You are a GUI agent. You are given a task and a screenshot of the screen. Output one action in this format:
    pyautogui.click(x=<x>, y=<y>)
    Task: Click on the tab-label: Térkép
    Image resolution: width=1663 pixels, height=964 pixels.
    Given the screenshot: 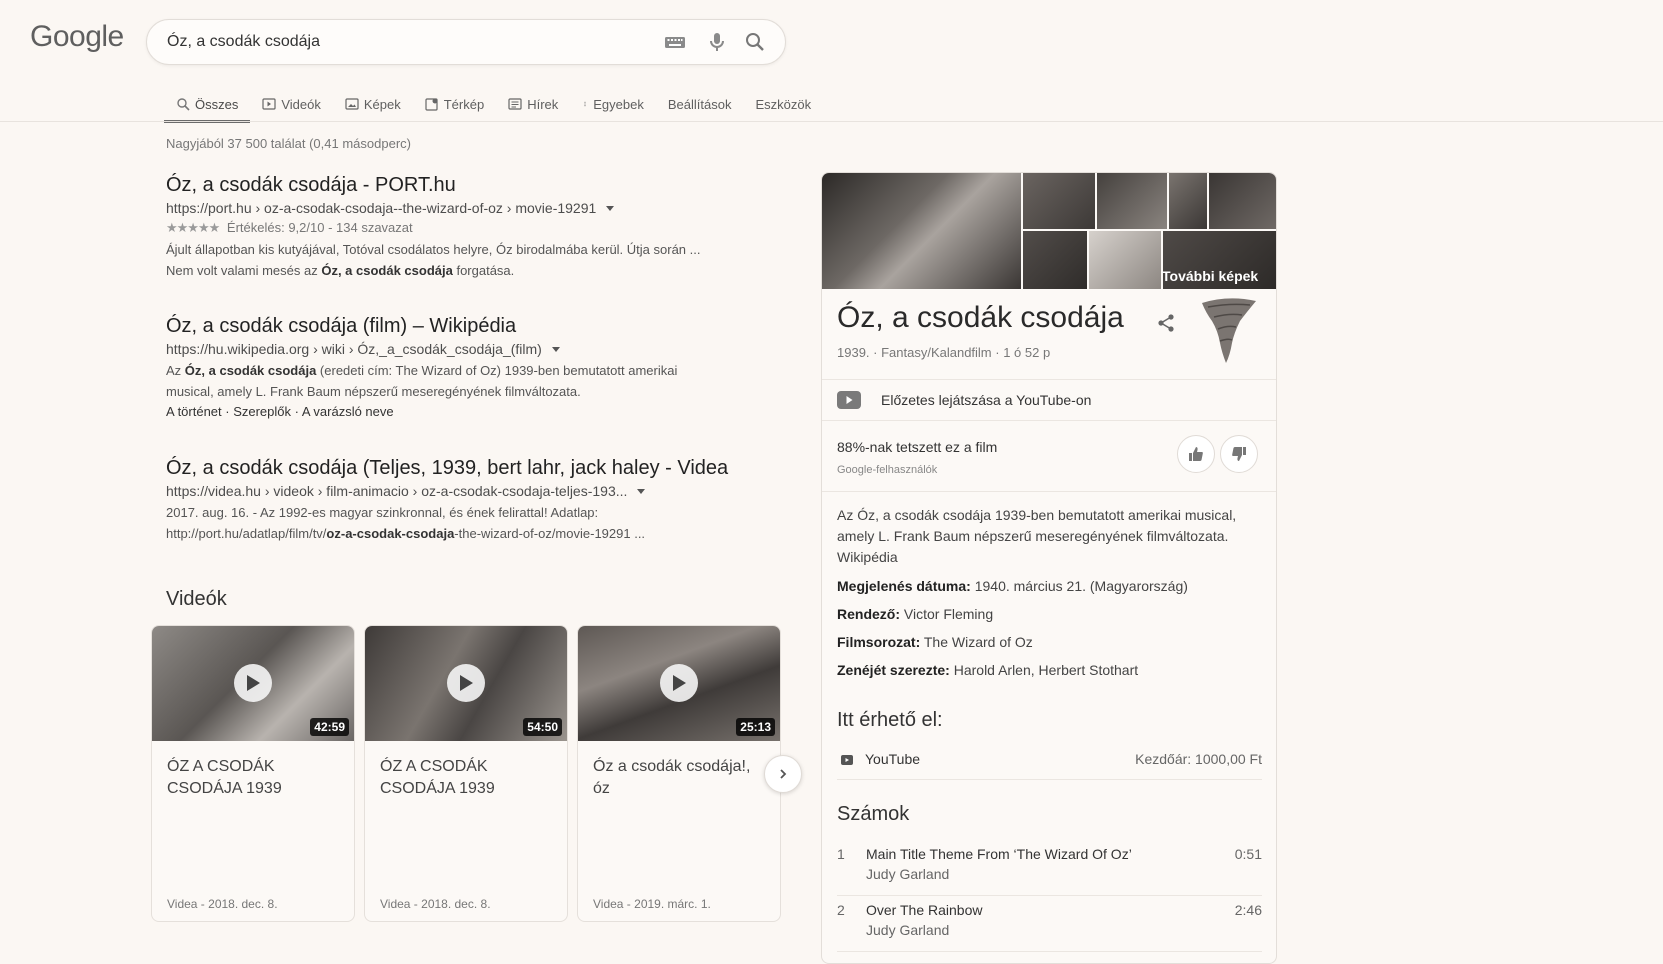 What is the action you would take?
    pyautogui.click(x=464, y=104)
    